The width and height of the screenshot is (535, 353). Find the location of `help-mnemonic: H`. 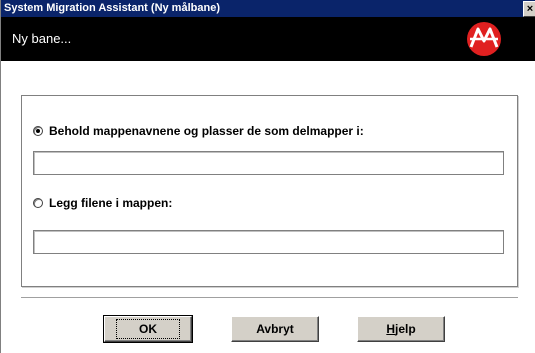

help-mnemonic: H is located at coordinates (390, 329).